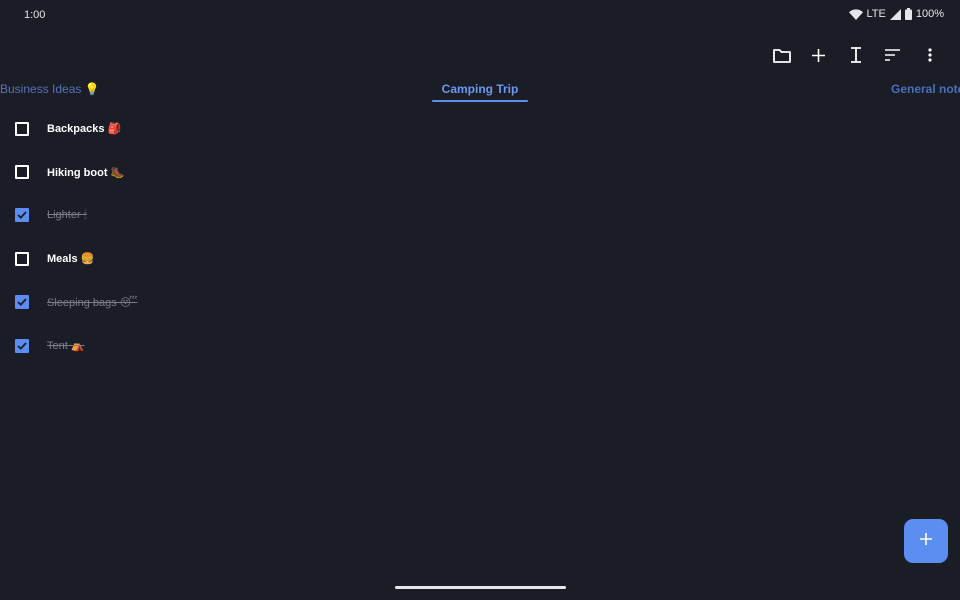  I want to click on more-vert-icon, so click(929, 55).